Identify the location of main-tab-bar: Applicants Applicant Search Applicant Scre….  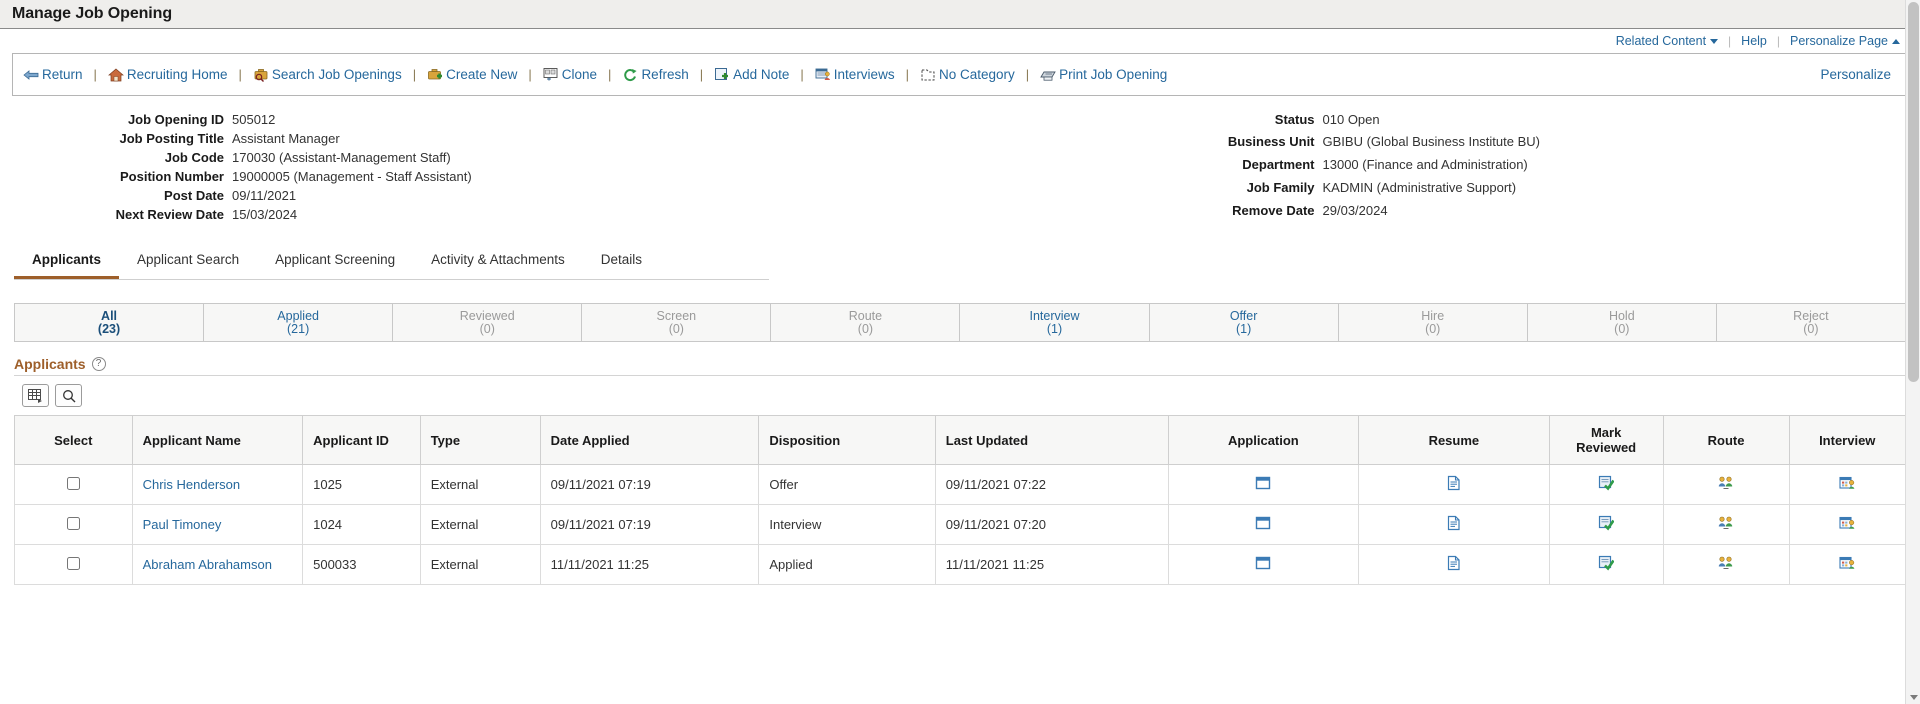
(391, 264).